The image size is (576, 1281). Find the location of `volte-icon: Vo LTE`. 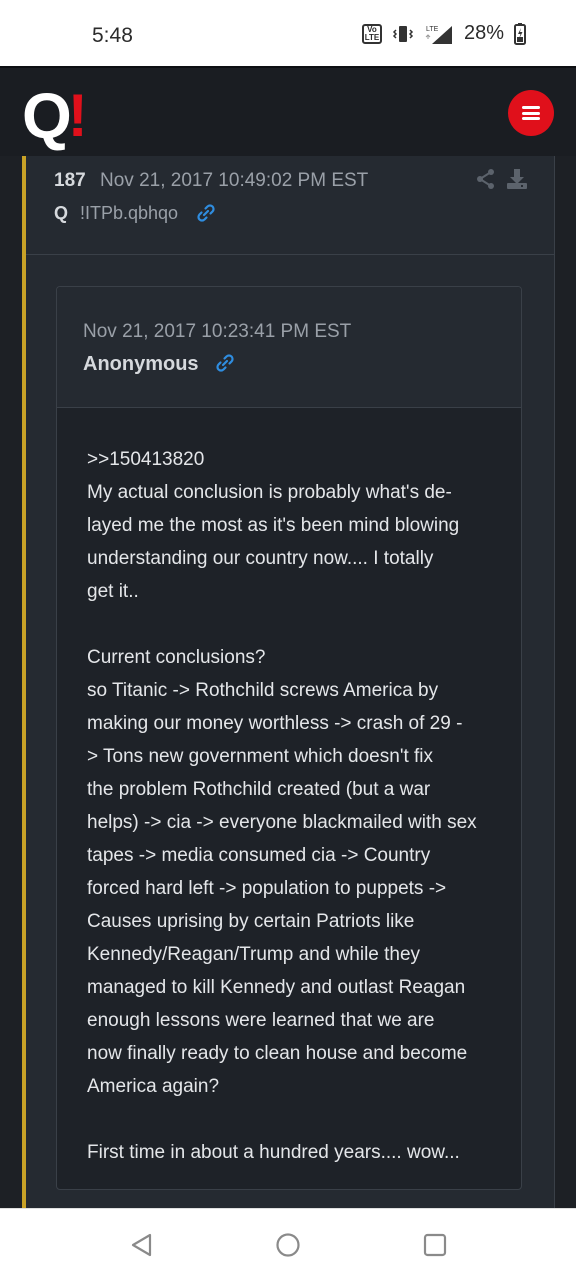

volte-icon: Vo LTE is located at coordinates (371, 33).